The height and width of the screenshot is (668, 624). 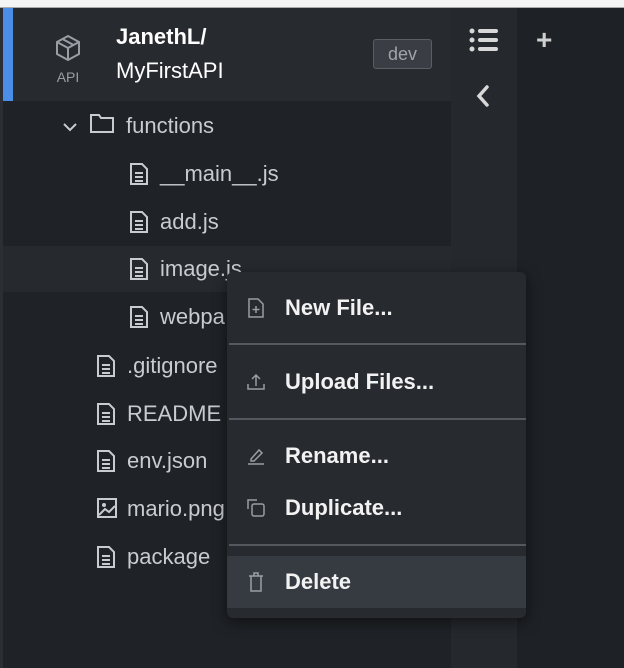 What do you see at coordinates (256, 582) in the screenshot?
I see `trash-icon` at bounding box center [256, 582].